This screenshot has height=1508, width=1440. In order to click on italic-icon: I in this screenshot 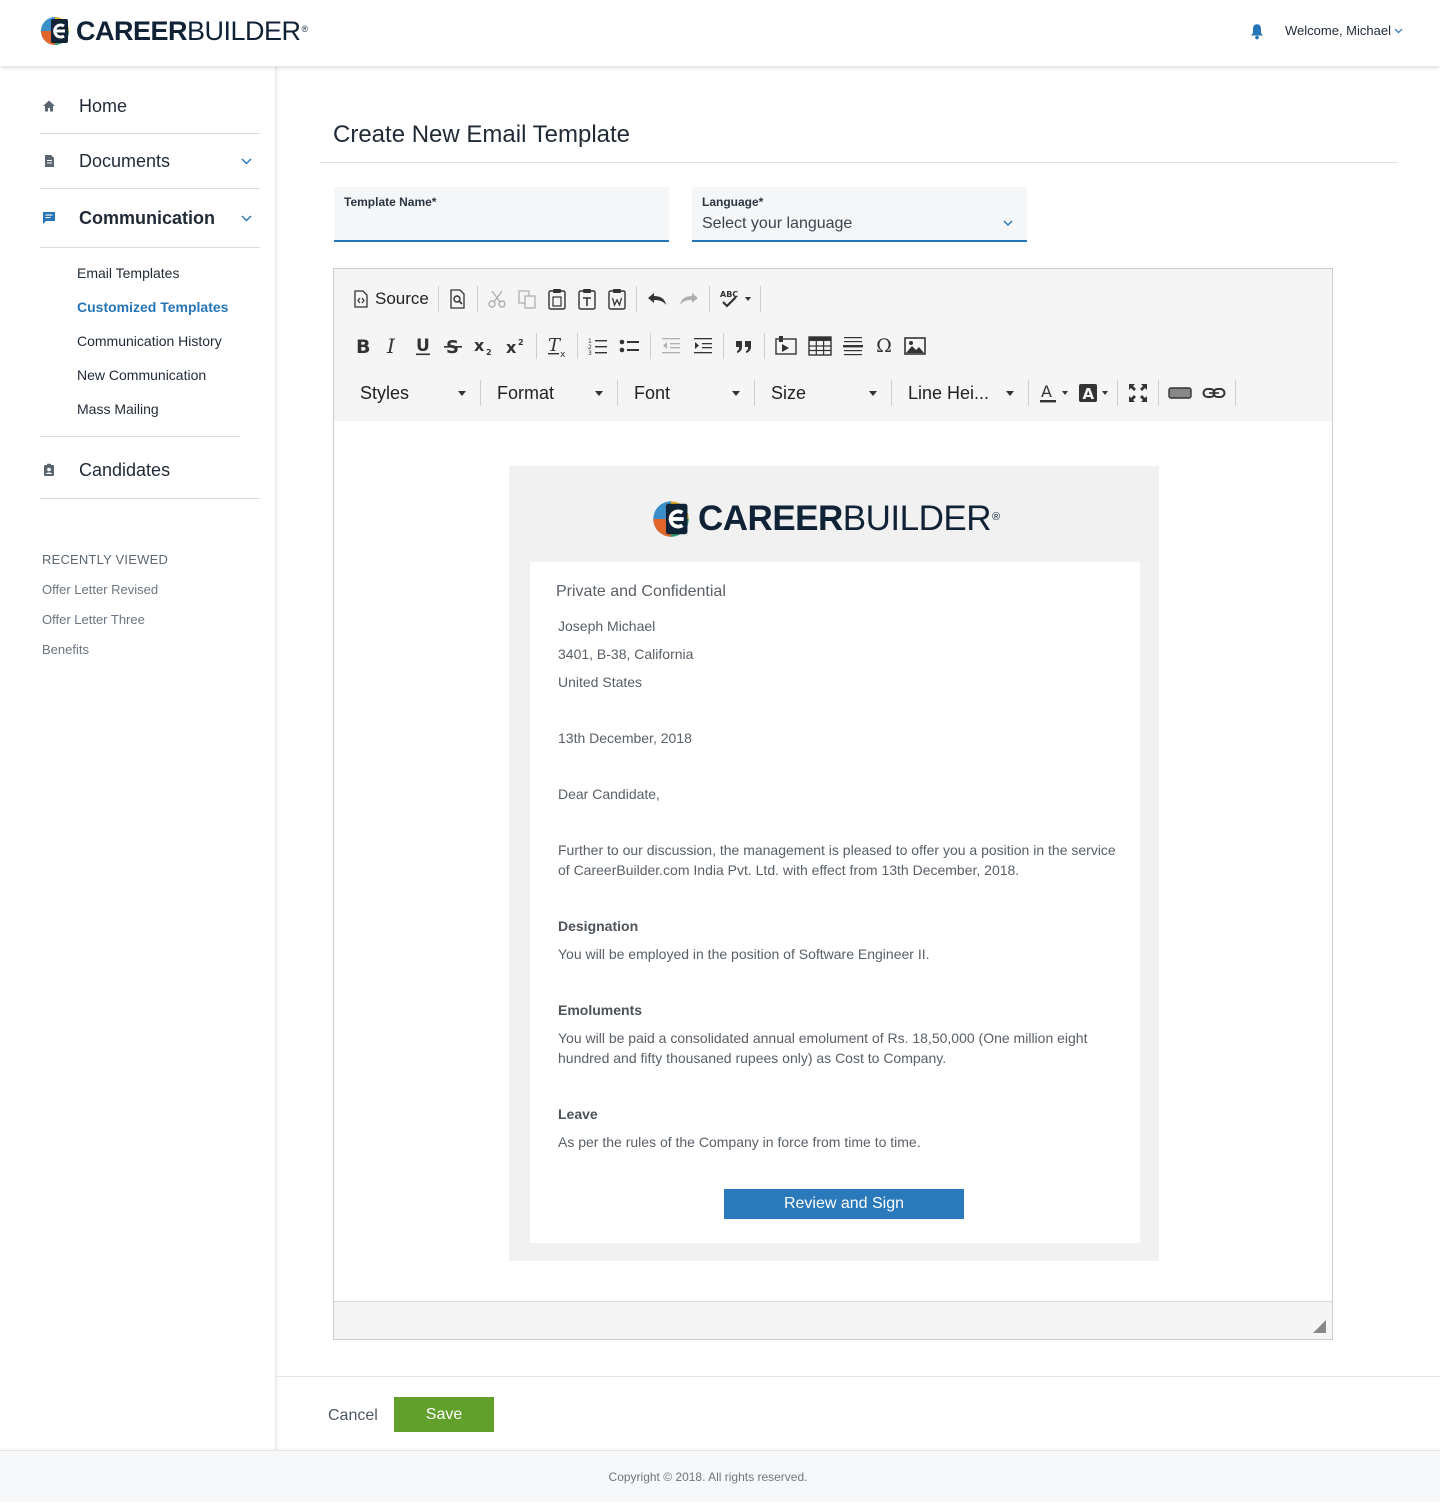, I will do `click(391, 346)`.